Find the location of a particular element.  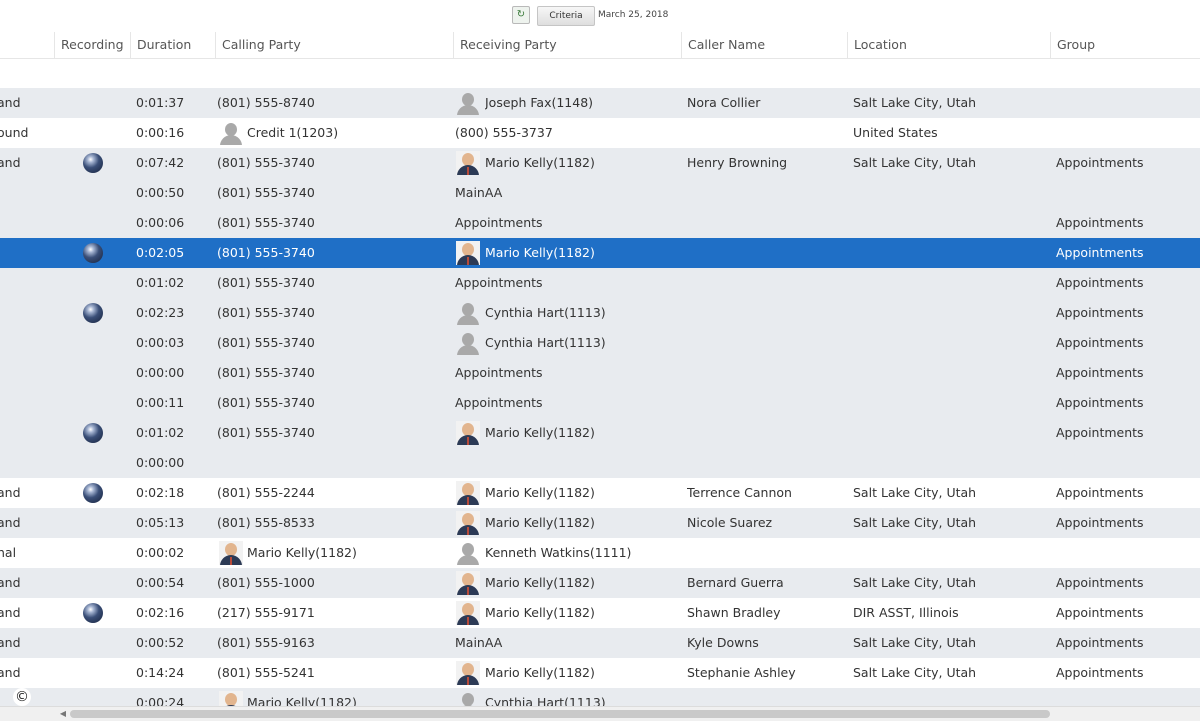

calling-party-cell is located at coordinates (334, 463).